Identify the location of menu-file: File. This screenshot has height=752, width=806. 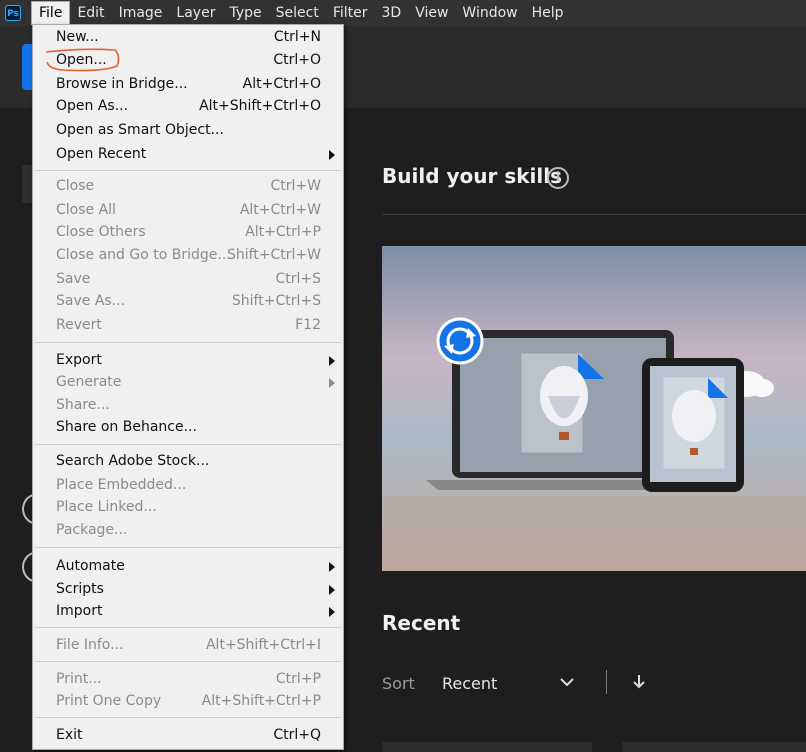
(51, 13).